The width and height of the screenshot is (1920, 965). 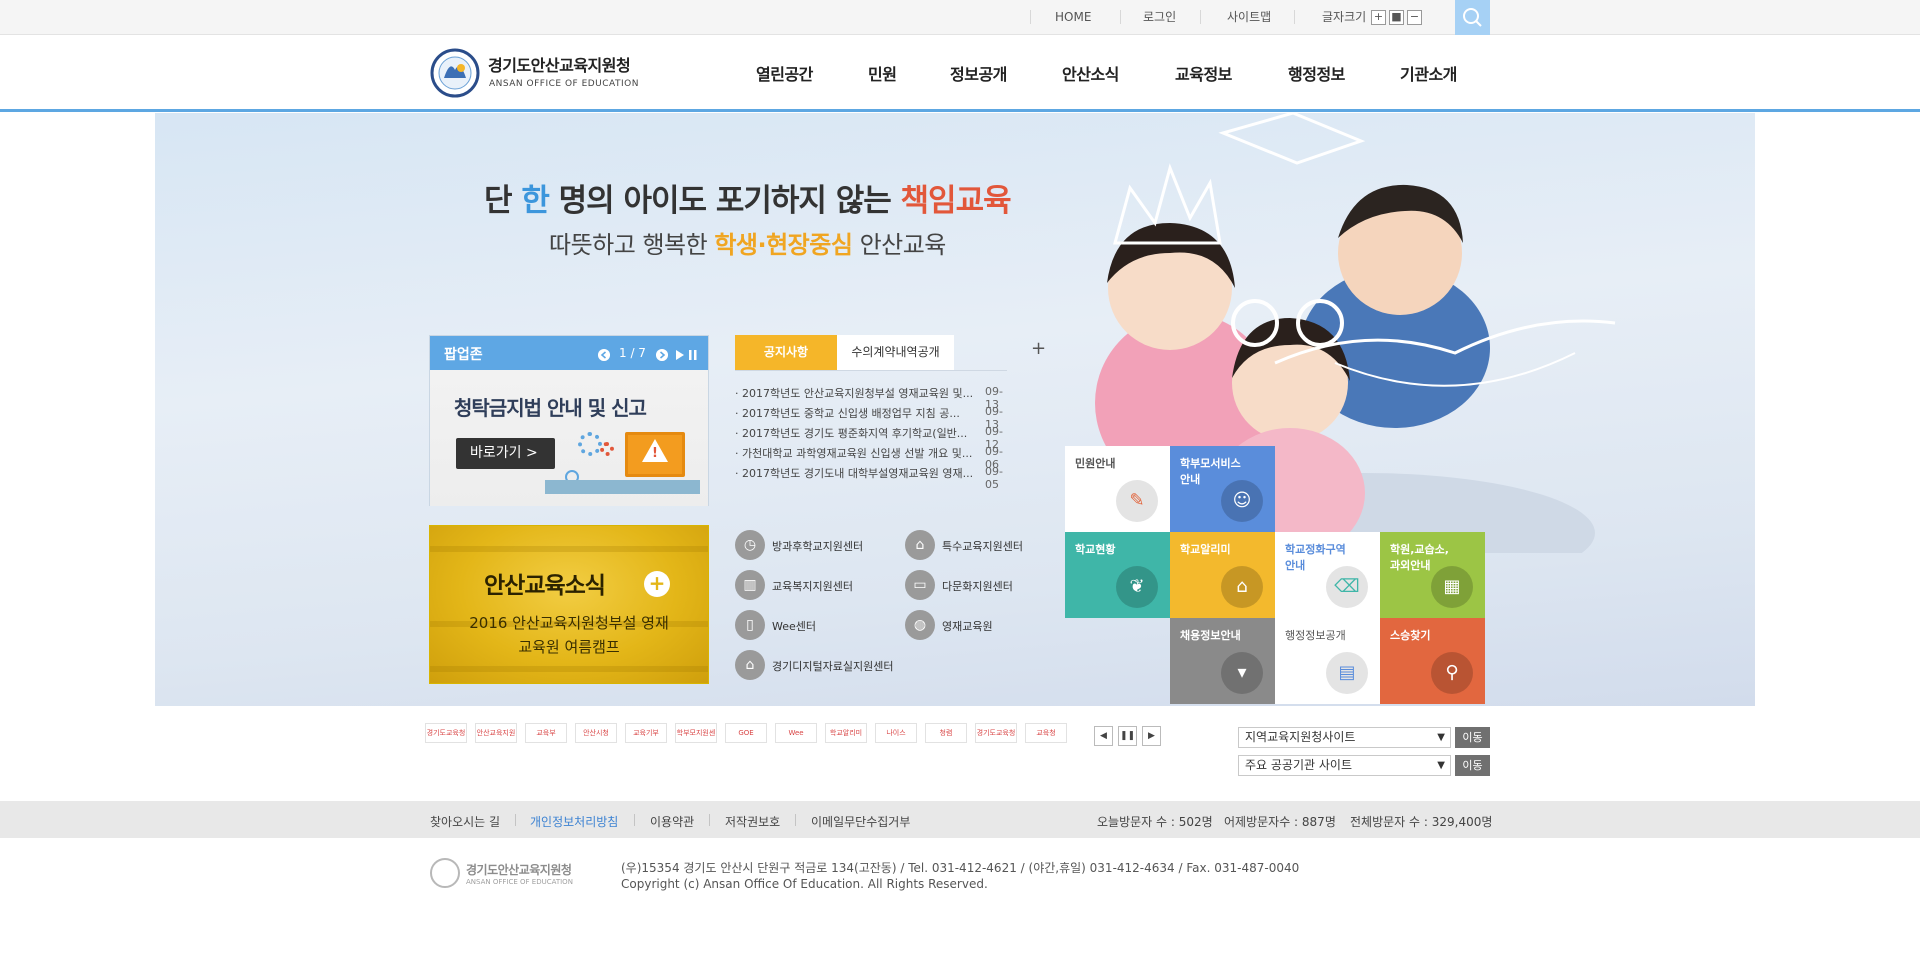 I want to click on footer-privacy-link: 개인정보처리방침, so click(x=574, y=821).